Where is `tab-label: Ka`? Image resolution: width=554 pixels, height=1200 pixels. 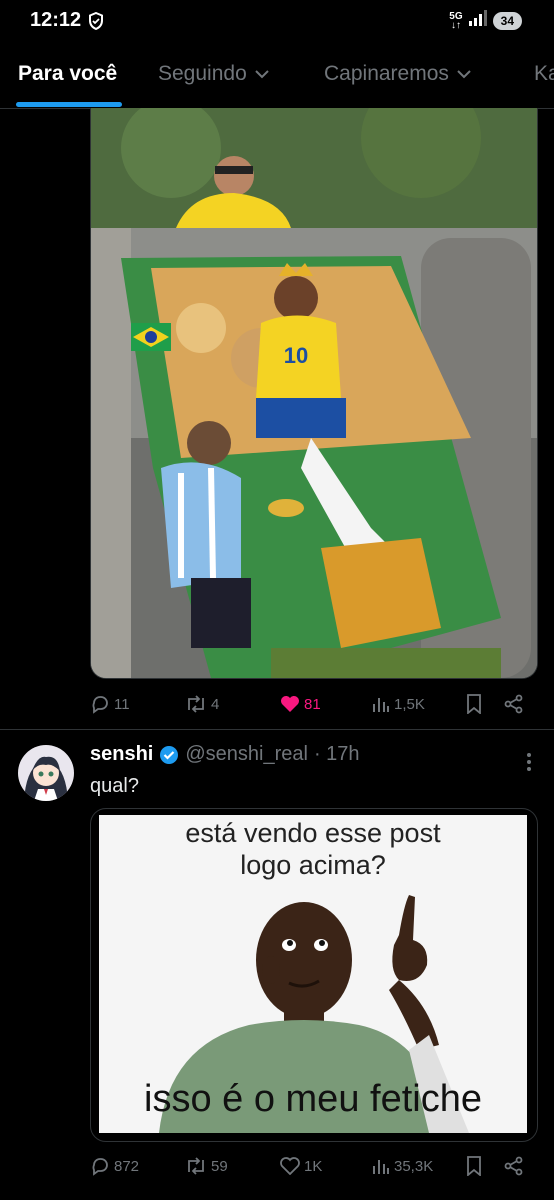
tab-label: Ka is located at coordinates (544, 73).